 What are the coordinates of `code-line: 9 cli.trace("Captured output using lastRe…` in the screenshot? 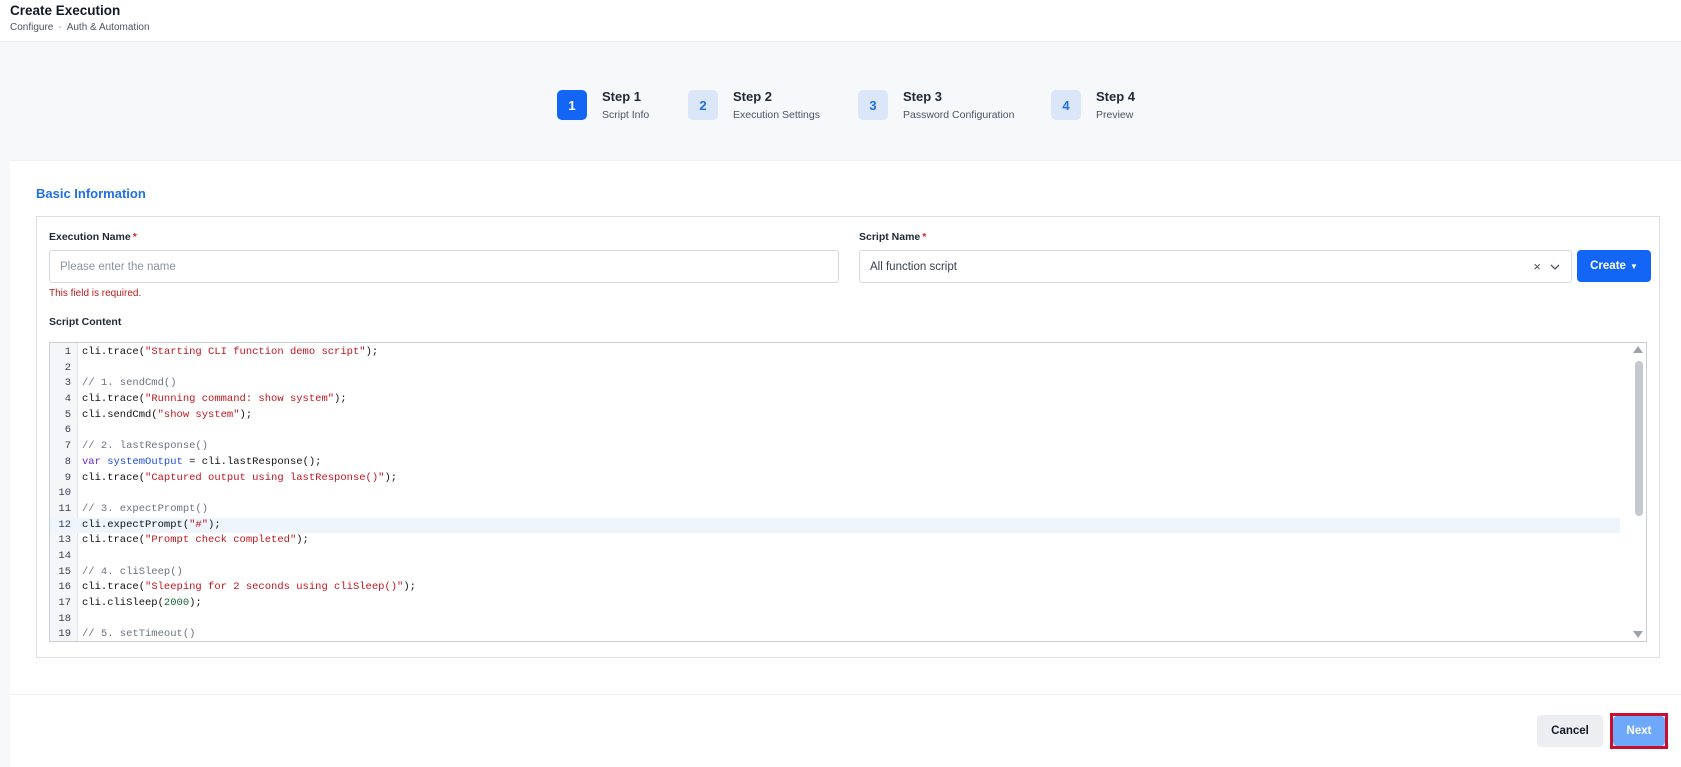 It's located at (835, 479).